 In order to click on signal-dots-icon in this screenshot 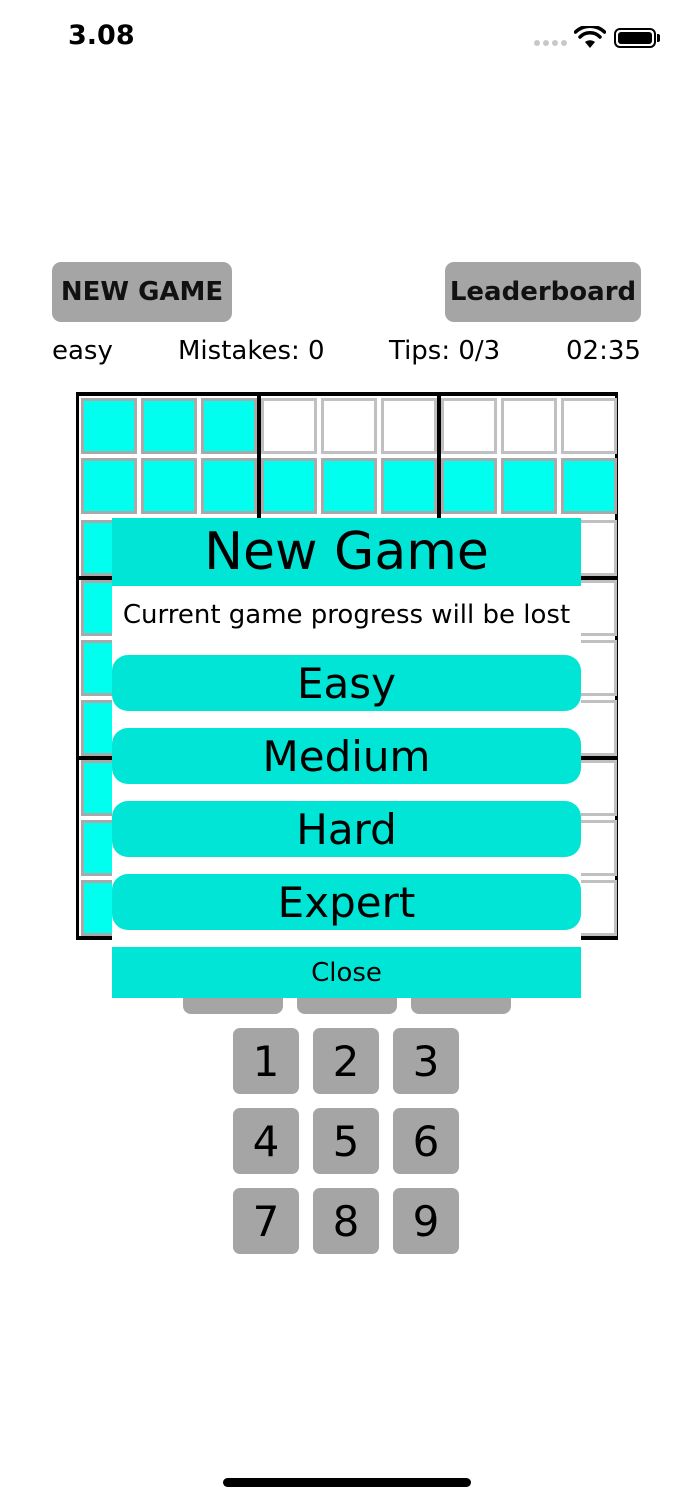, I will do `click(550, 43)`.